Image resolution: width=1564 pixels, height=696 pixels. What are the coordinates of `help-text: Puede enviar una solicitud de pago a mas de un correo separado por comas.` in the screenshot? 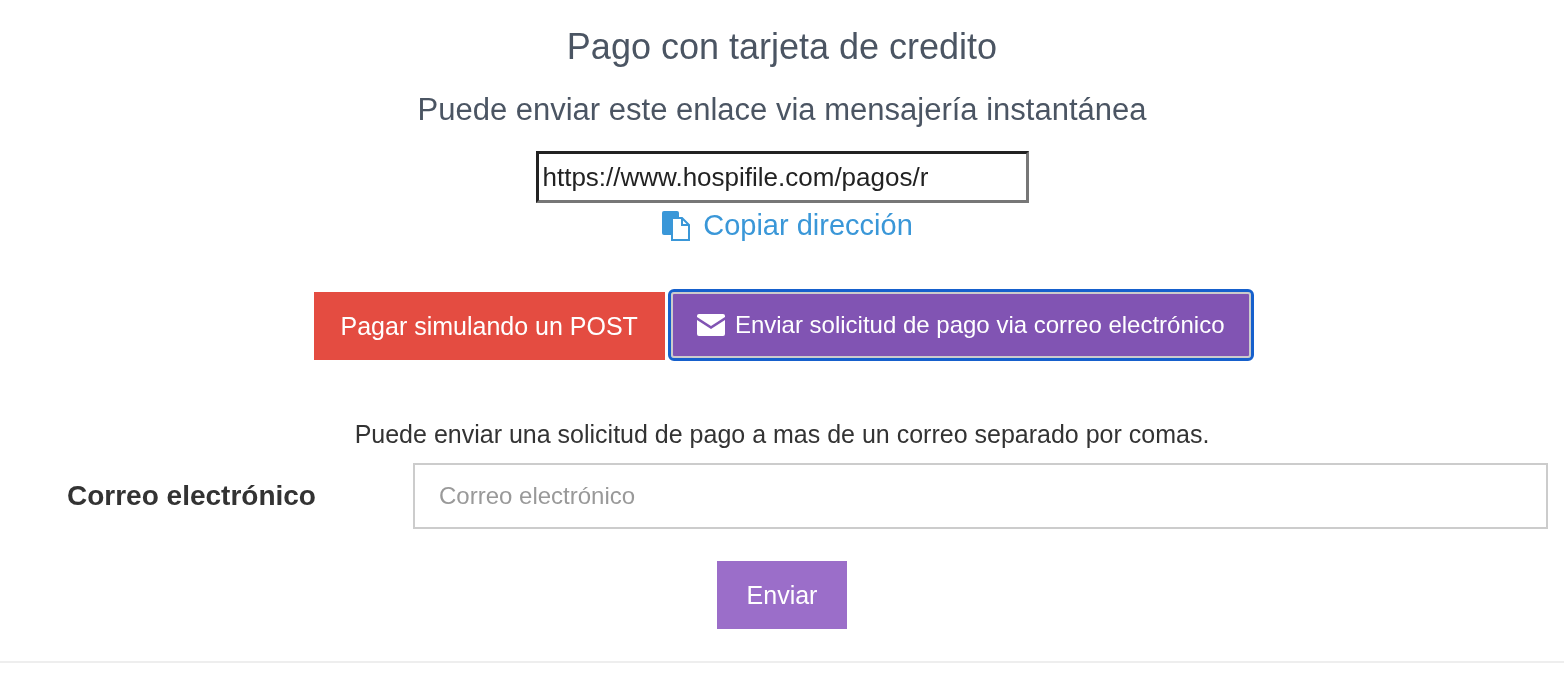 It's located at (782, 434).